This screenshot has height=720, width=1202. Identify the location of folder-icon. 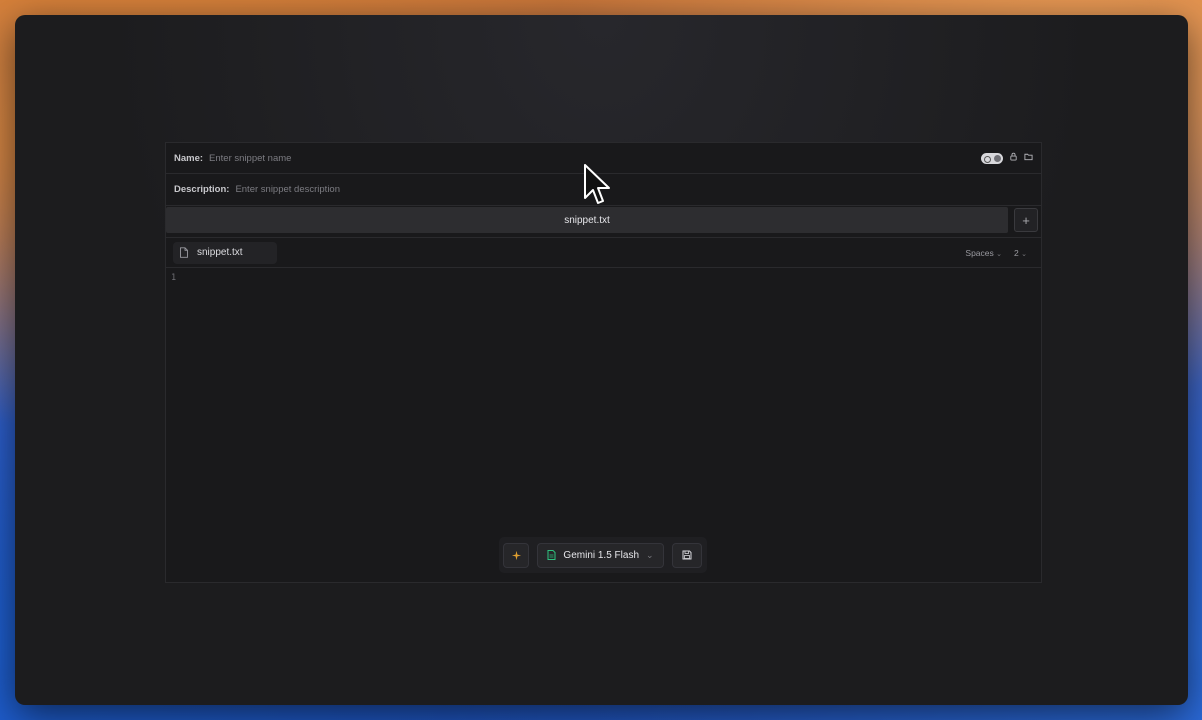
(1028, 158).